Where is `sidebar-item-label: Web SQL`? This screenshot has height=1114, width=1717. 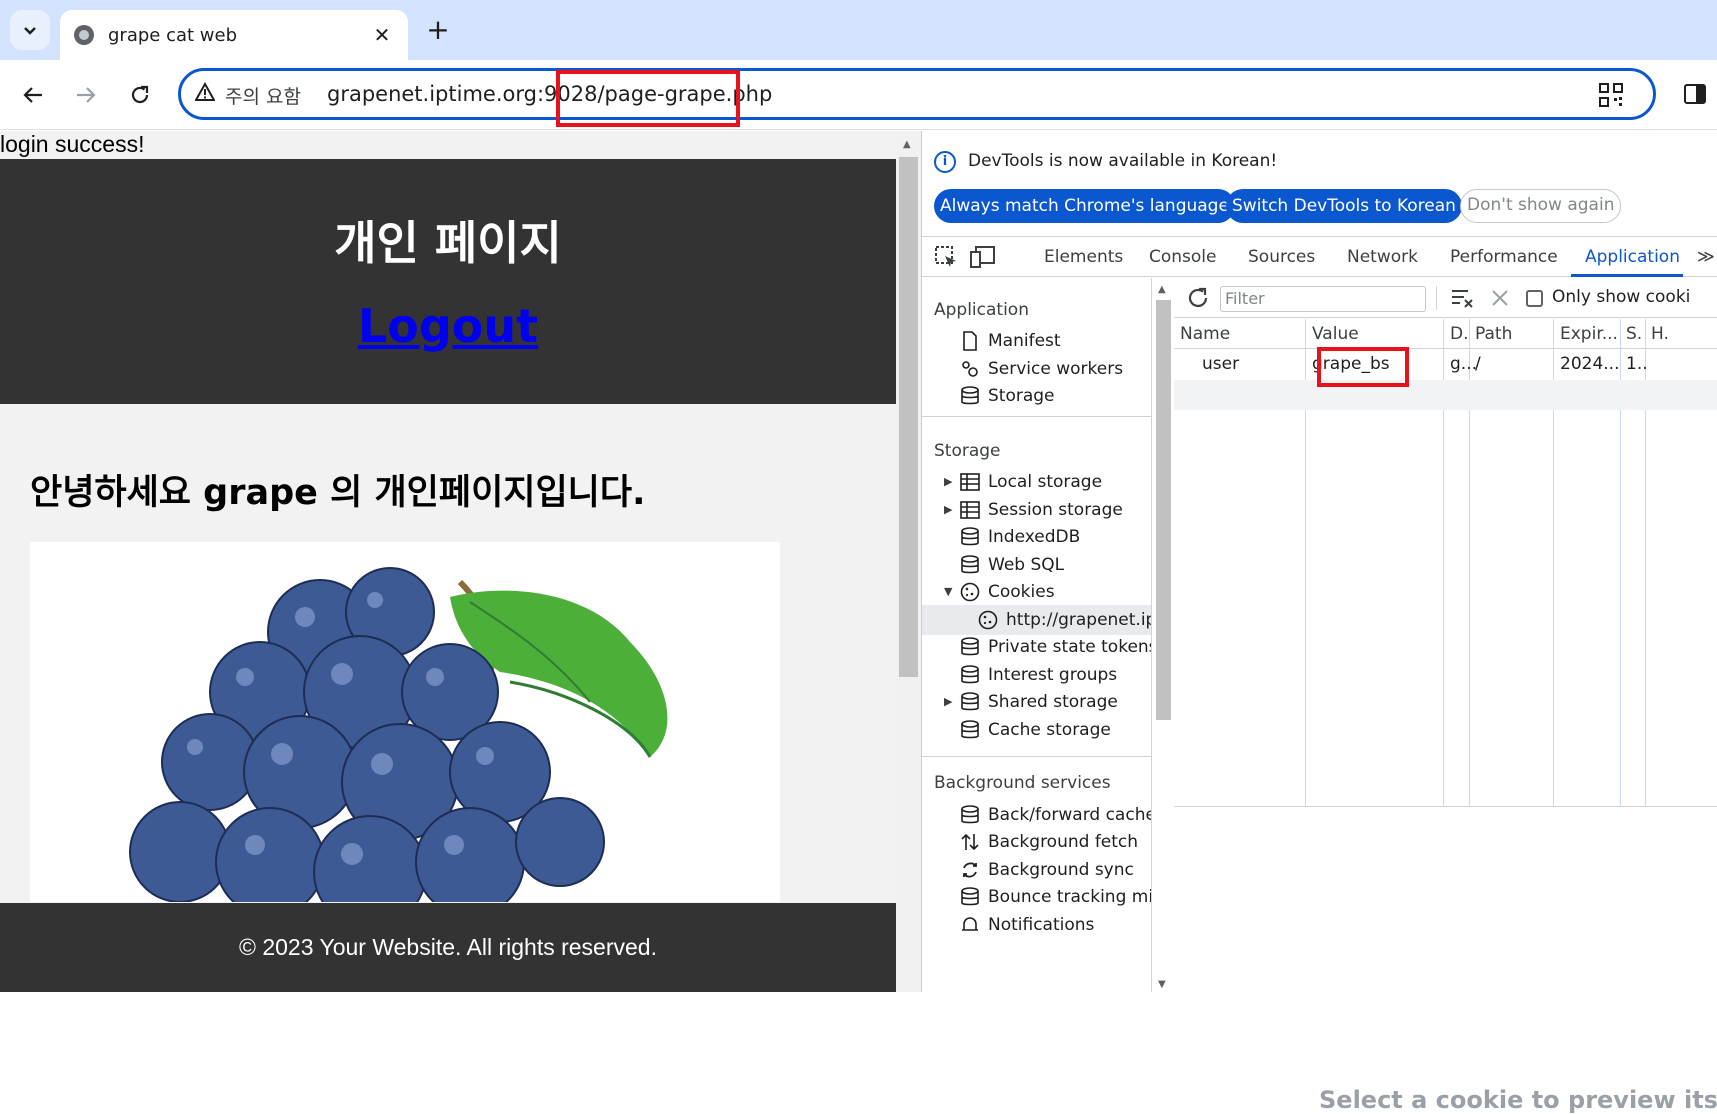 sidebar-item-label: Web SQL is located at coordinates (1026, 565).